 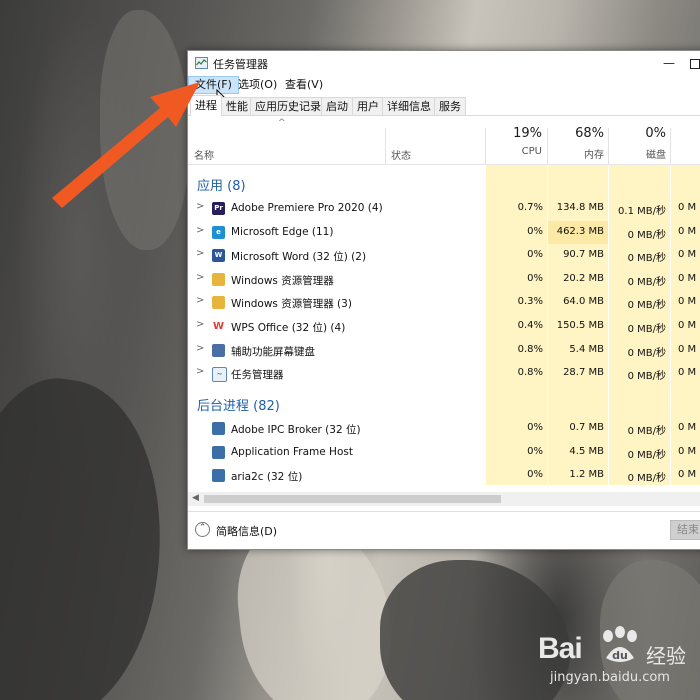 I want to click on fewer-details-button: 简略信息(D), so click(x=246, y=531).